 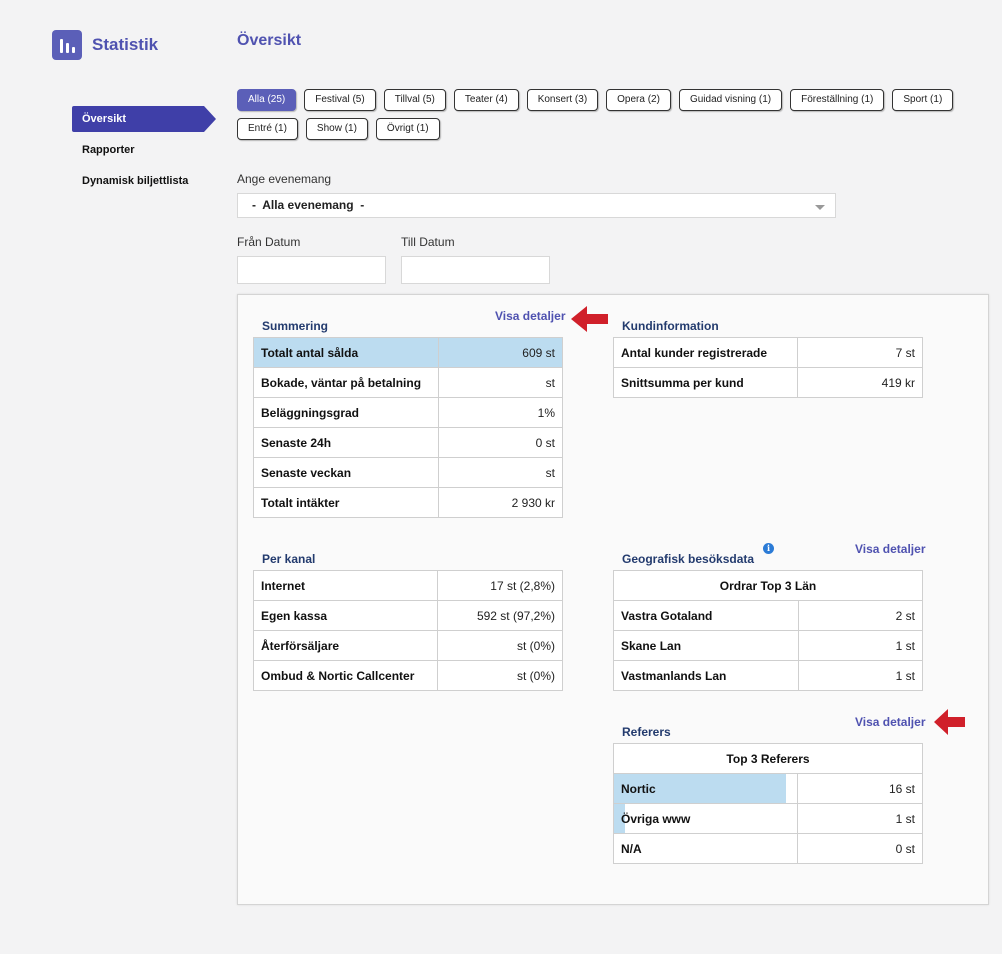 I want to click on info-icon: i, so click(x=768, y=548).